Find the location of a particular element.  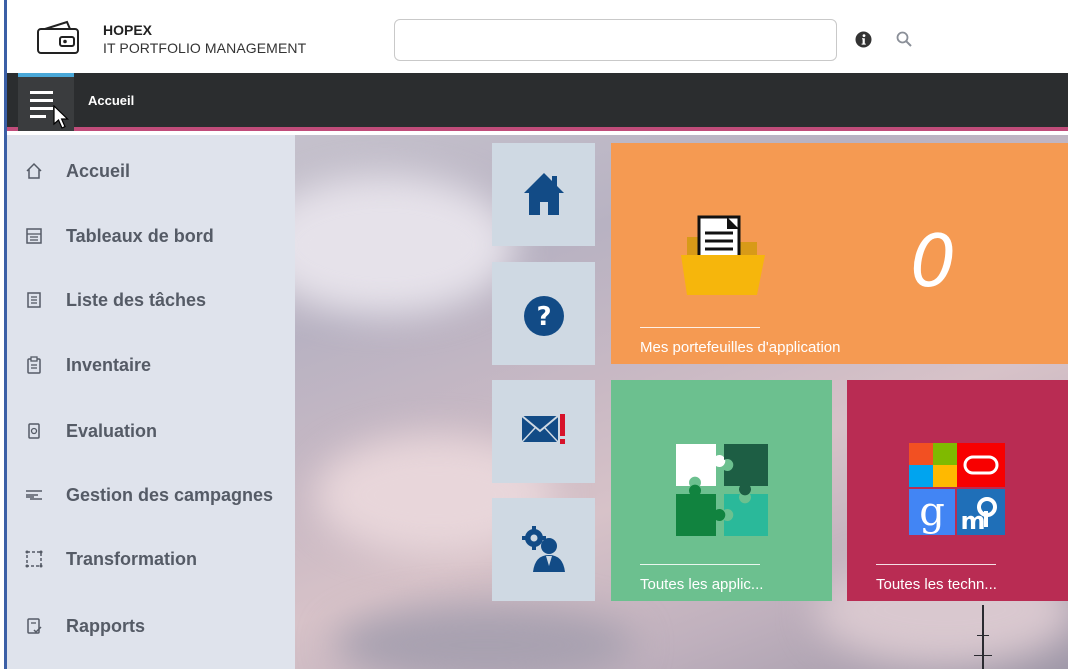

wallet-logo-icon is located at coordinates (58, 37).